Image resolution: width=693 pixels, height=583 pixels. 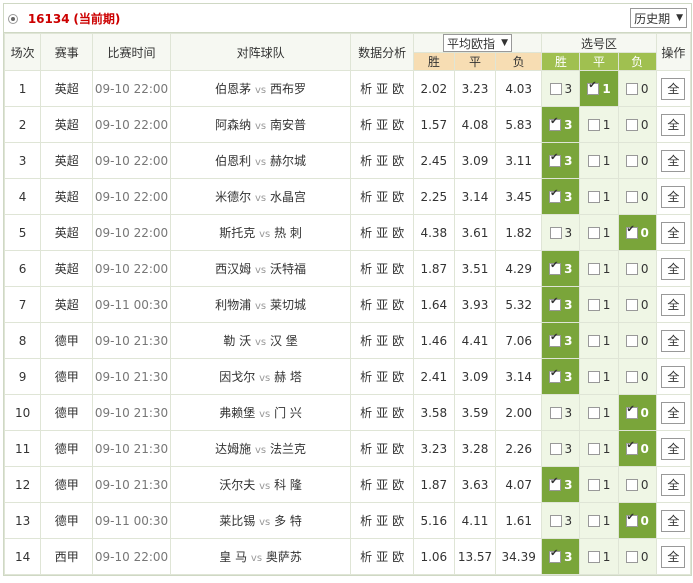 I want to click on radio-icon, so click(x=13, y=18).